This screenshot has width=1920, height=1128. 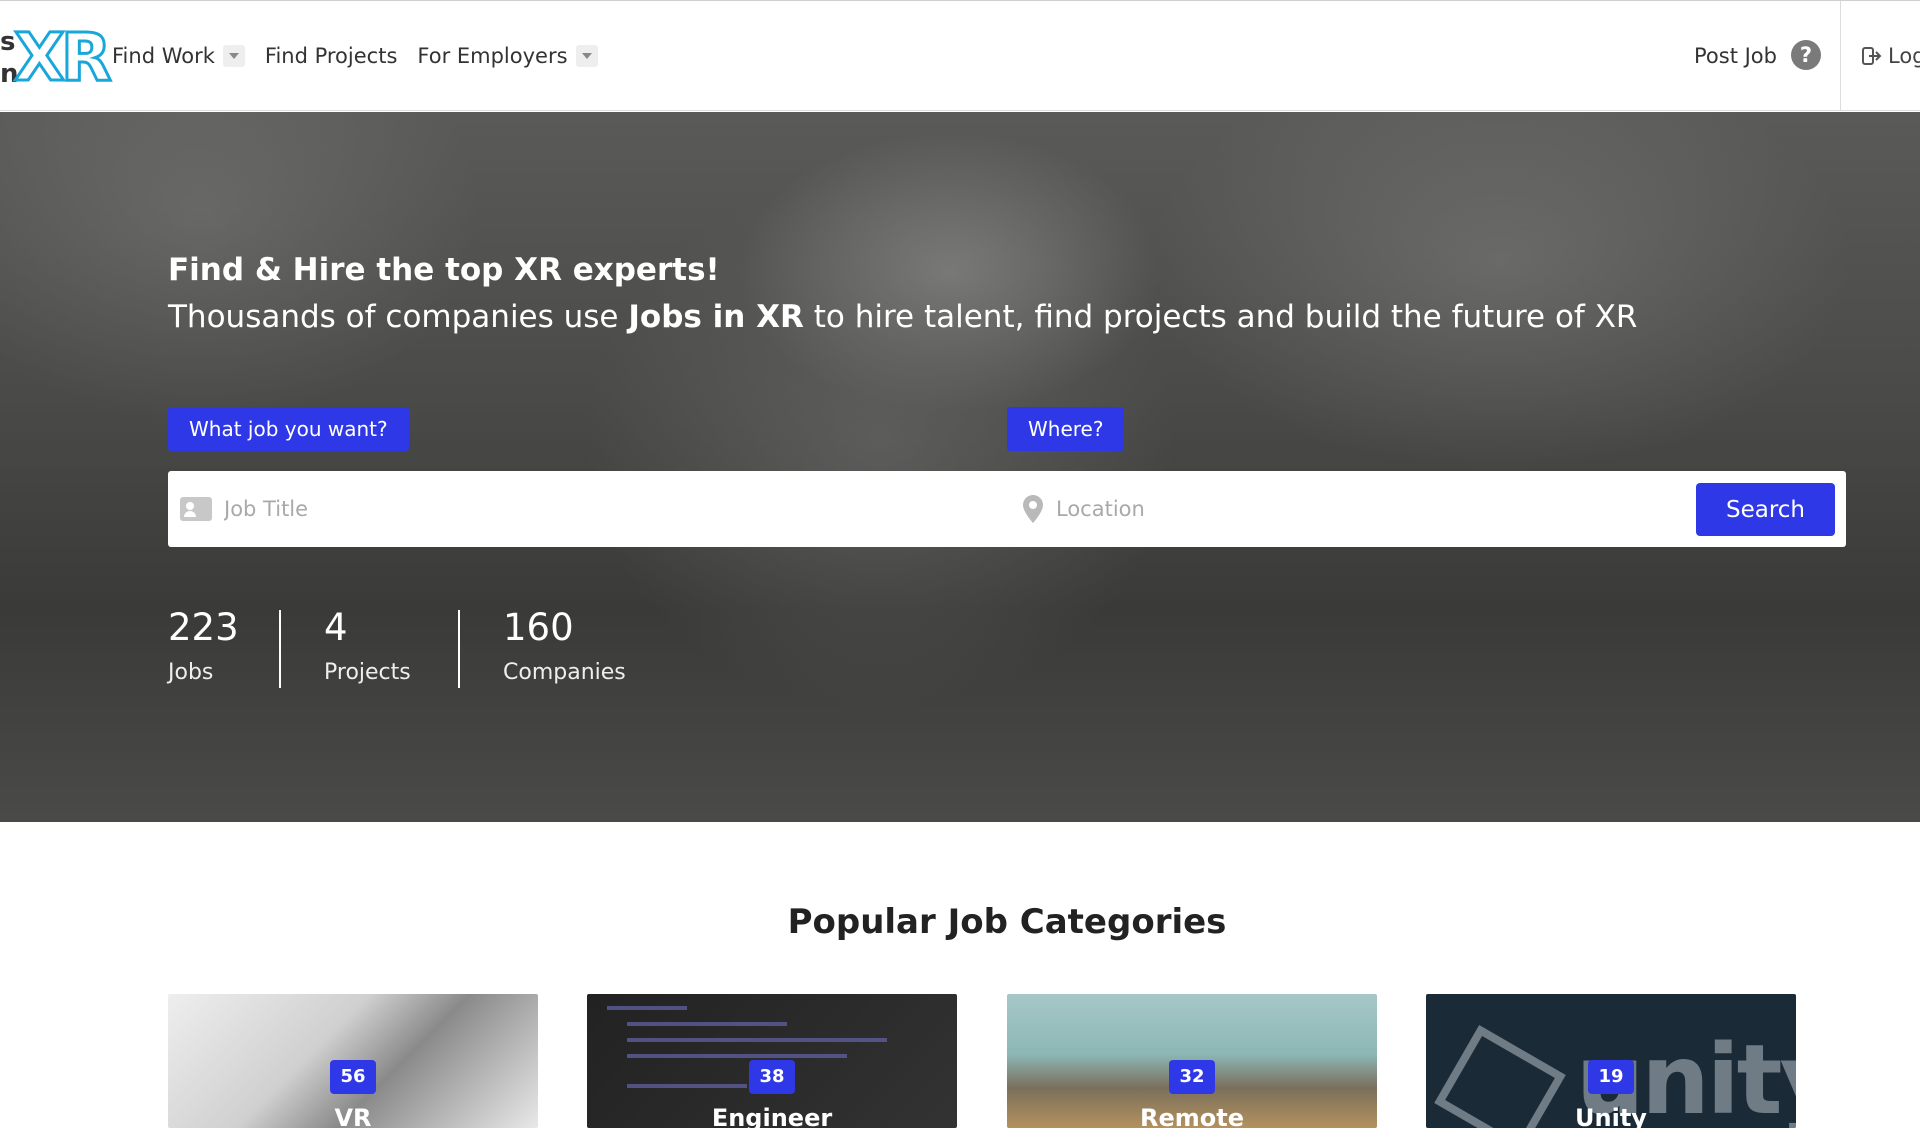 What do you see at coordinates (1840, 56) in the screenshot?
I see `header-divider` at bounding box center [1840, 56].